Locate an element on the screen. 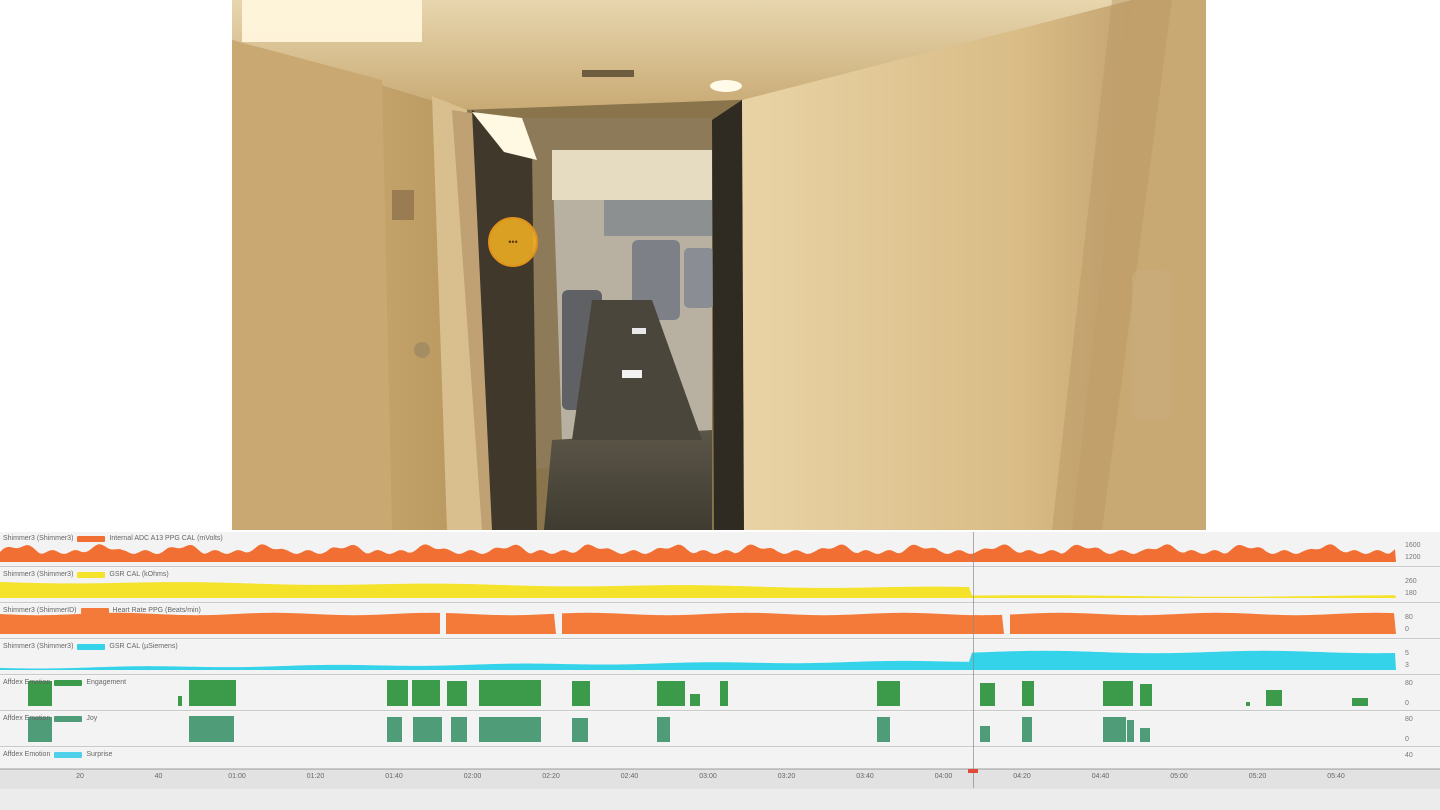  scale-bottom: 1200 is located at coordinates (1413, 557).